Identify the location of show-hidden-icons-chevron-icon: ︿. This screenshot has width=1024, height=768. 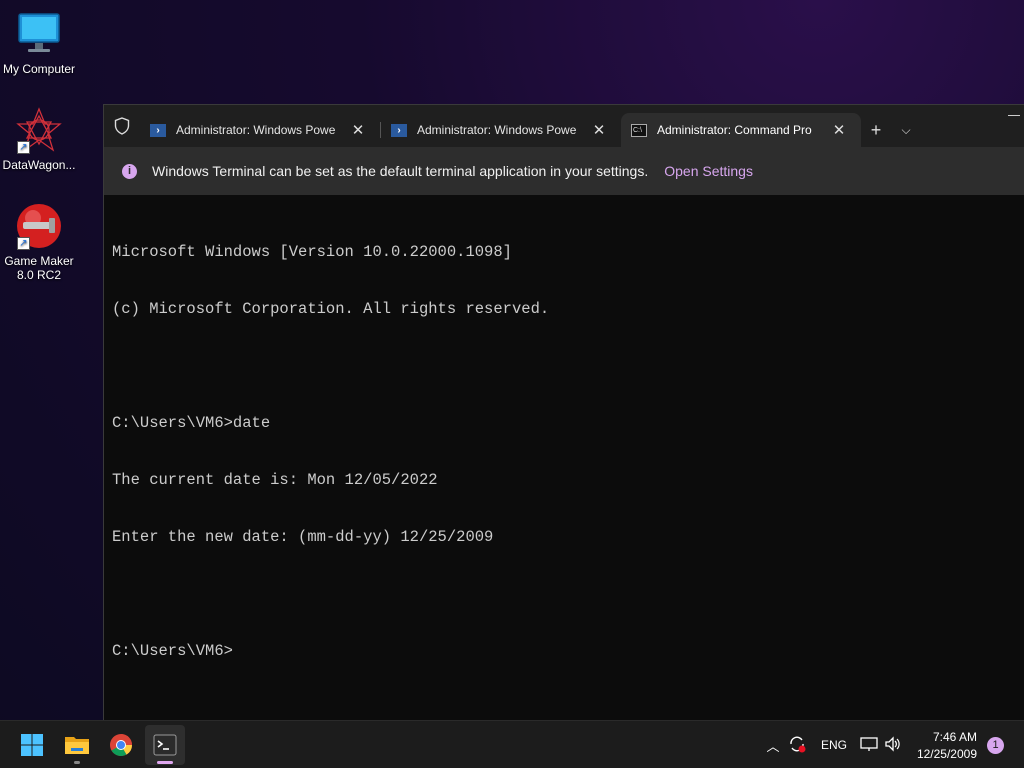
(773, 745).